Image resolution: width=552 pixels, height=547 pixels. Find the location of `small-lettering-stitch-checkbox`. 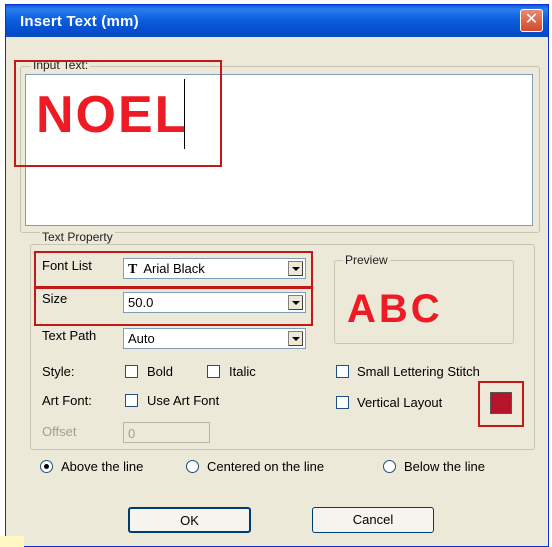

small-lettering-stitch-checkbox is located at coordinates (342, 371).